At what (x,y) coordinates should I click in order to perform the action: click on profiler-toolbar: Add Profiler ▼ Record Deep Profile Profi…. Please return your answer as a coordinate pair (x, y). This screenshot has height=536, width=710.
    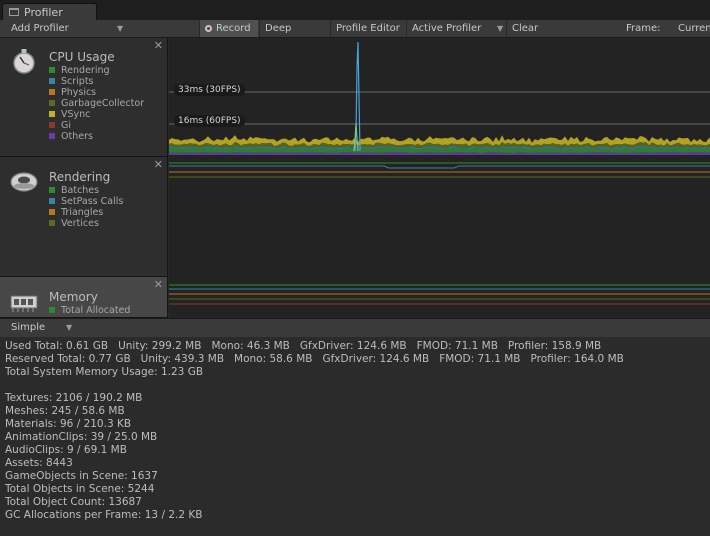
    Looking at the image, I should click on (355, 35).